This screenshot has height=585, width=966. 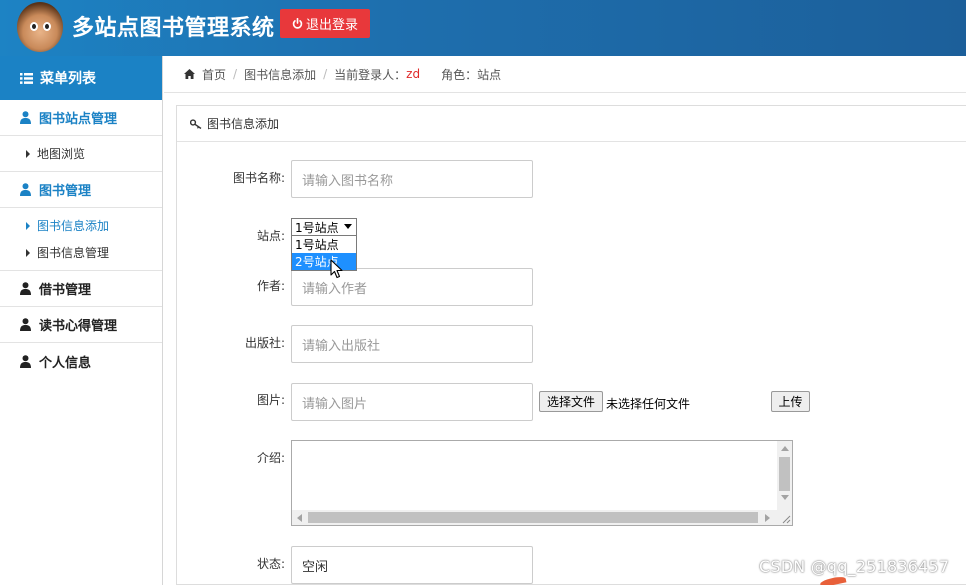 What do you see at coordinates (196, 123) in the screenshot?
I see `key-icon` at bounding box center [196, 123].